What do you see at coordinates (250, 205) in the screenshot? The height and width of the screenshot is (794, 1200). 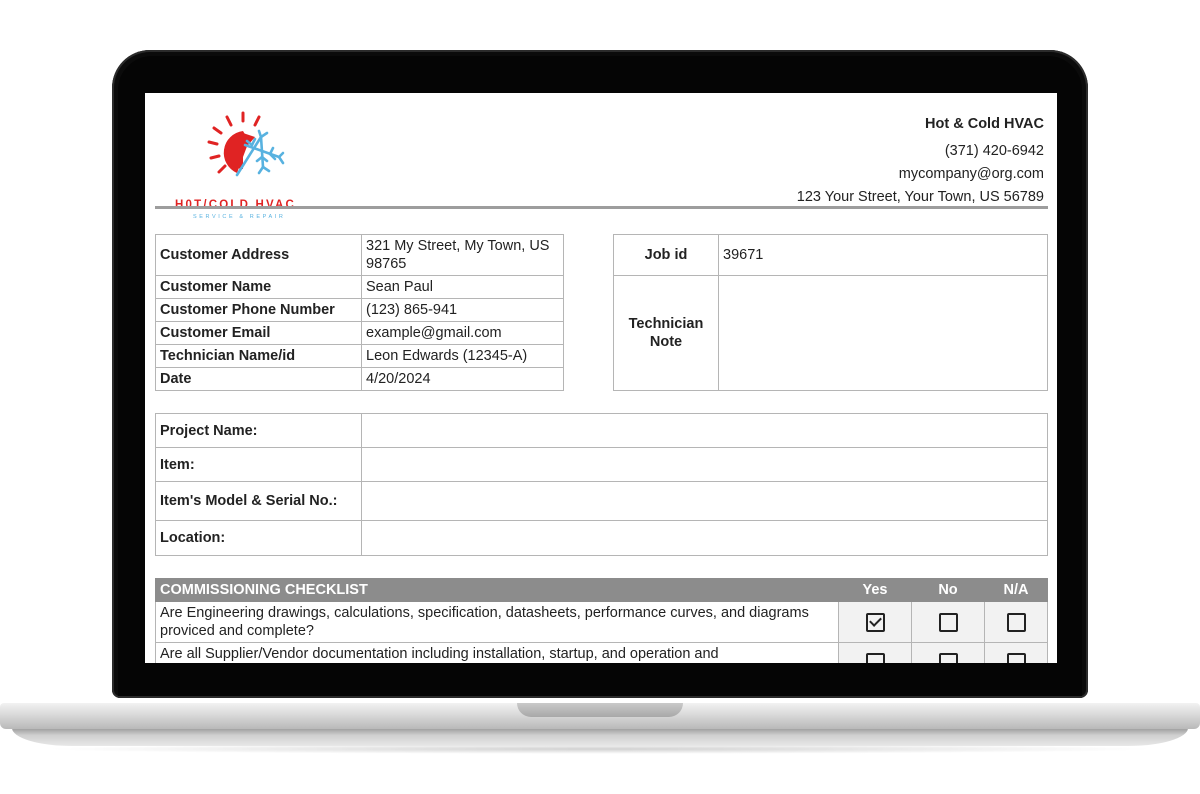 I see `logo-title-cold: /COLD HVAC` at bounding box center [250, 205].